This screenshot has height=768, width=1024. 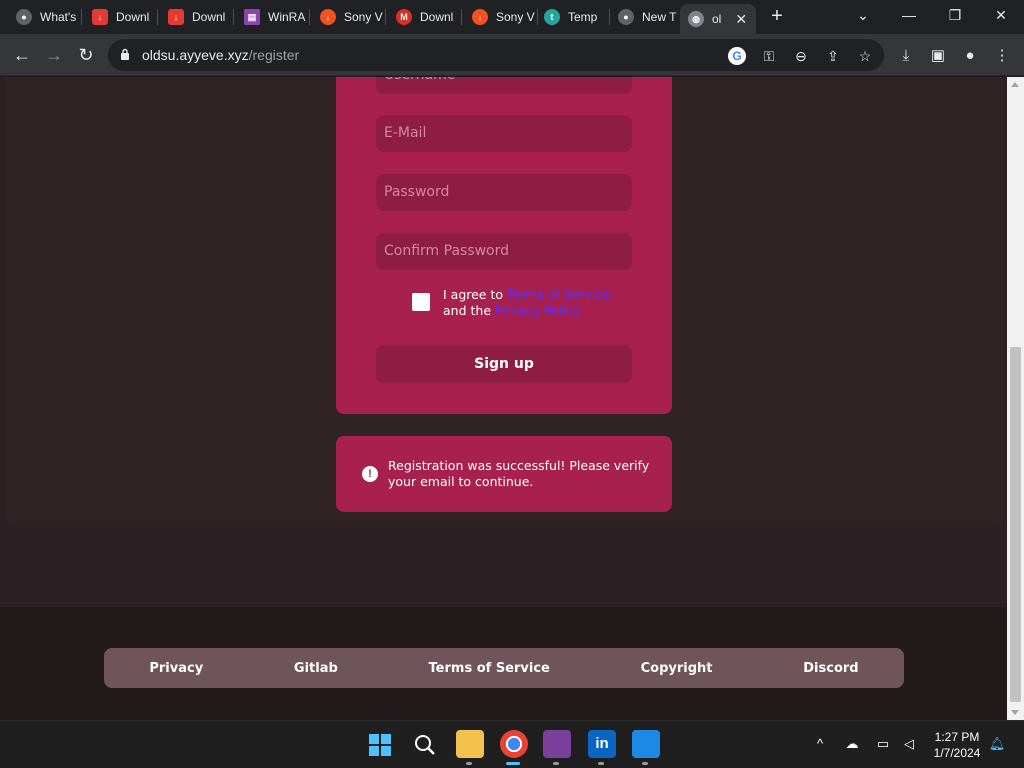 I want to click on clock: 1:27 PM 1/7/2024, so click(x=957, y=745).